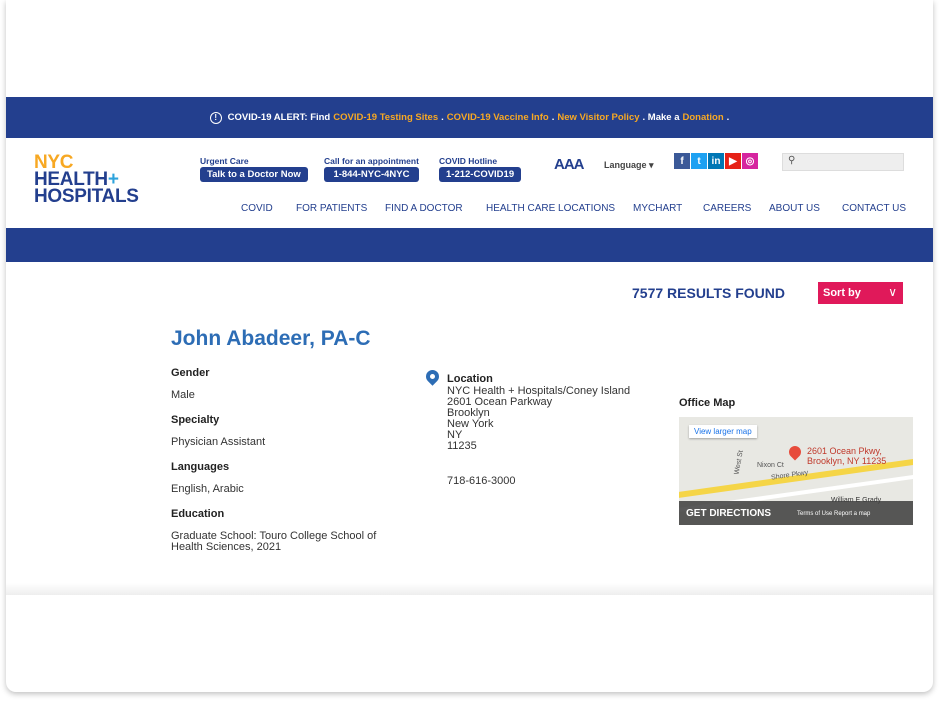 The width and height of the screenshot is (939, 705). Describe the element at coordinates (371, 161) in the screenshot. I see `appointment-label: Call for an appointment` at that location.